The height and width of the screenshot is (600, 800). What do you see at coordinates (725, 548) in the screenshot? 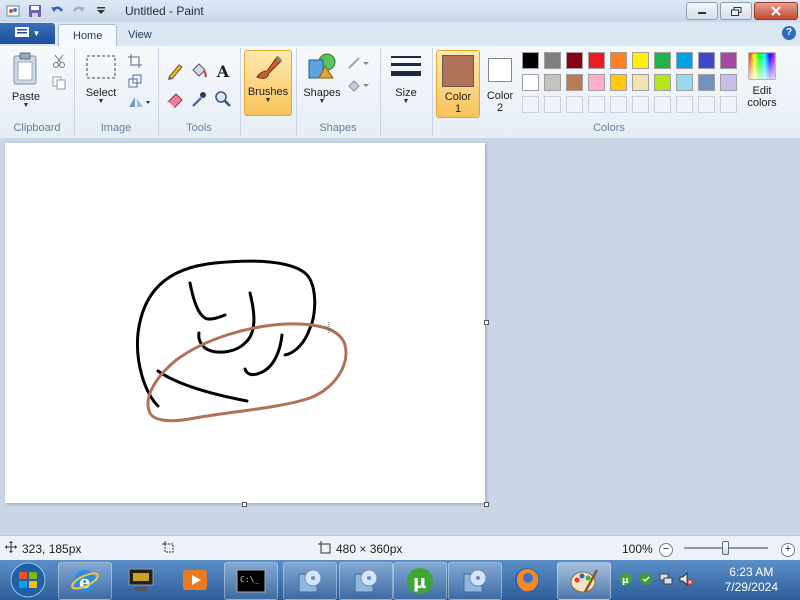
I see `zoom-slider-thumb` at bounding box center [725, 548].